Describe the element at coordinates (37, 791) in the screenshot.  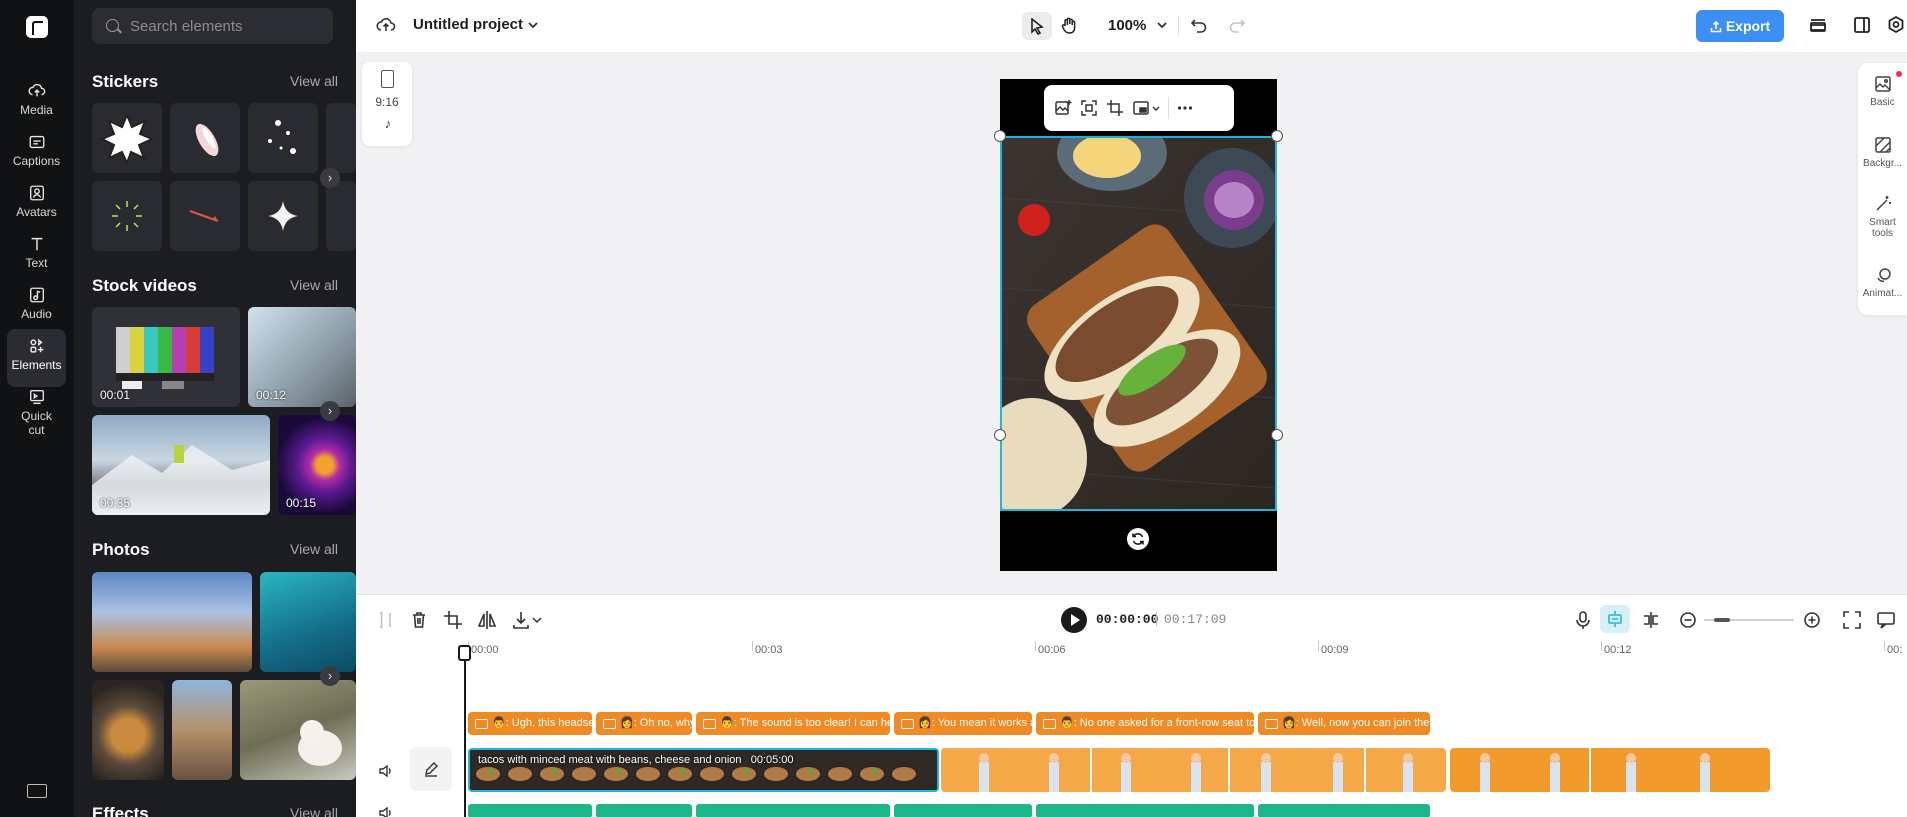
I see `keyboard-shortcuts-icon` at that location.